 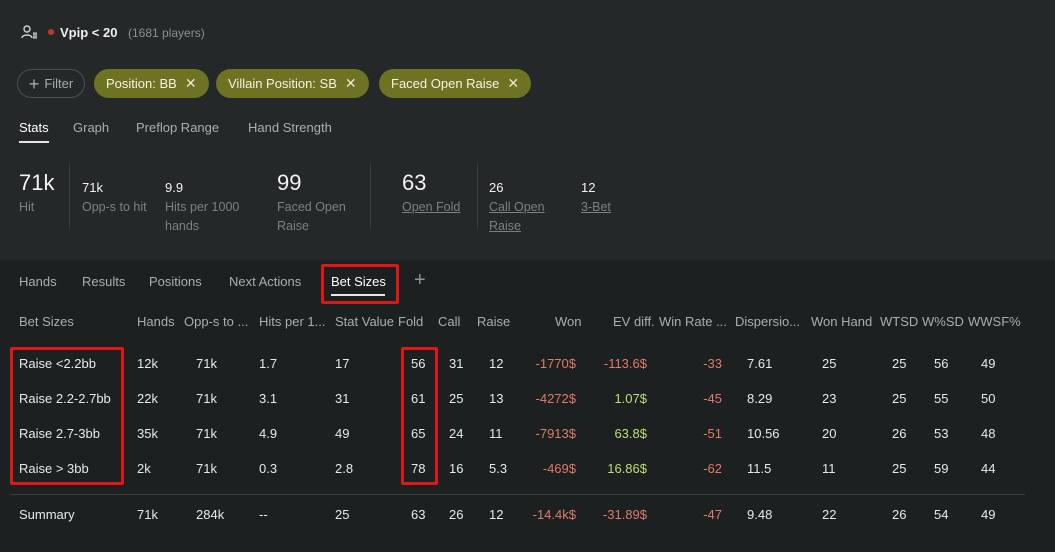 I want to click on stat-3bet-link: 3-Bet, so click(x=596, y=207).